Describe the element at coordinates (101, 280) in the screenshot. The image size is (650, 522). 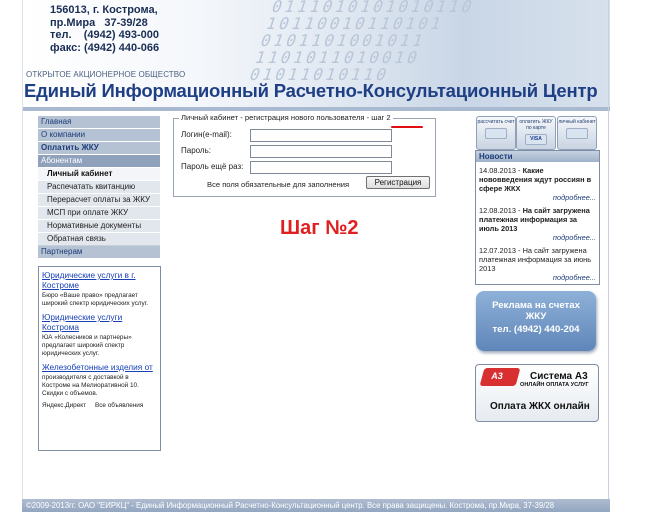
I see `ad-link: Юридические услуги в г. Костроме` at that location.